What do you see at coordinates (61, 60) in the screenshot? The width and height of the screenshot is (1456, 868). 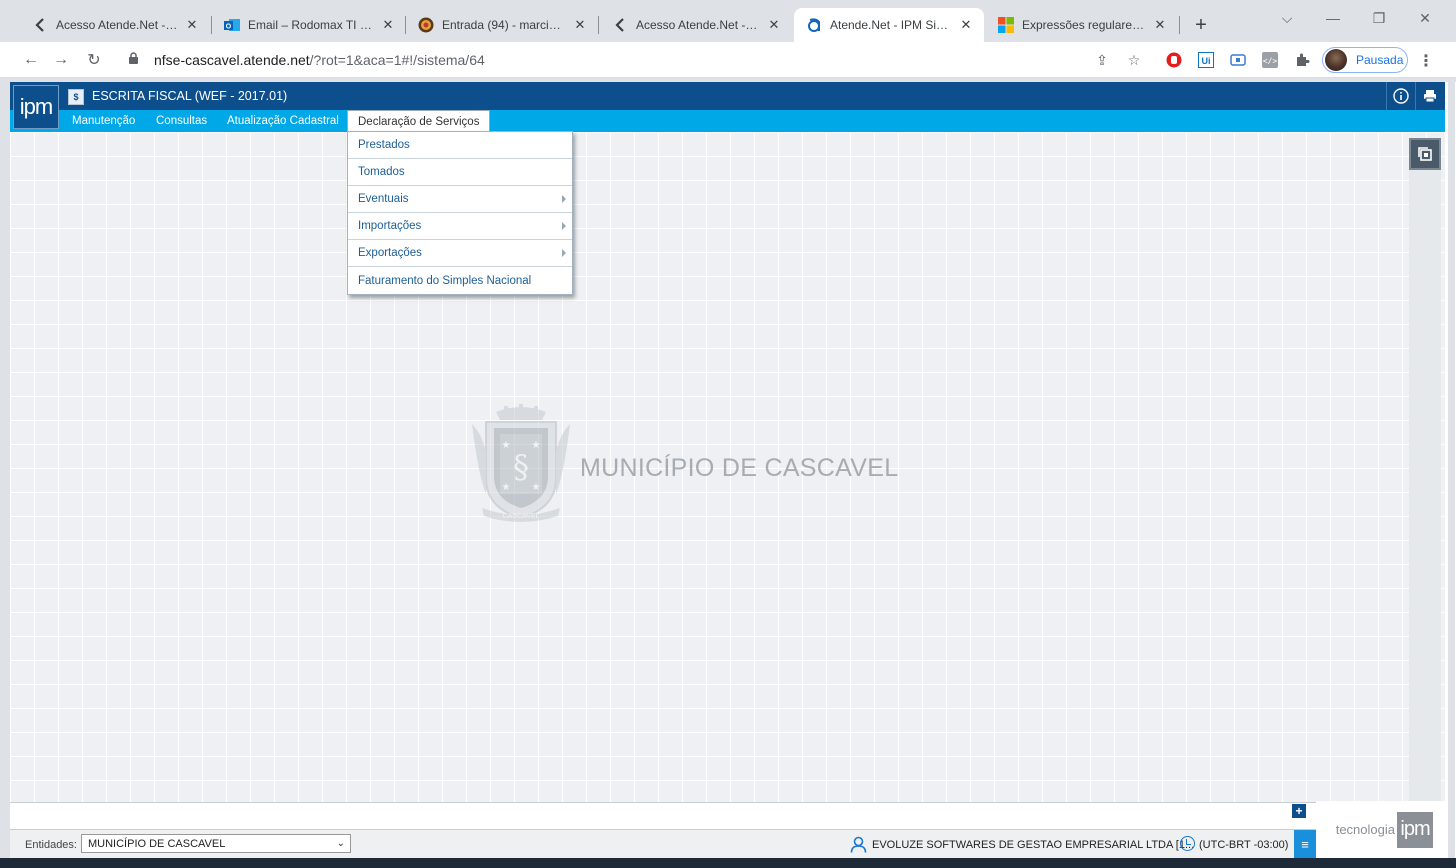 I see `forward-icon: →` at bounding box center [61, 60].